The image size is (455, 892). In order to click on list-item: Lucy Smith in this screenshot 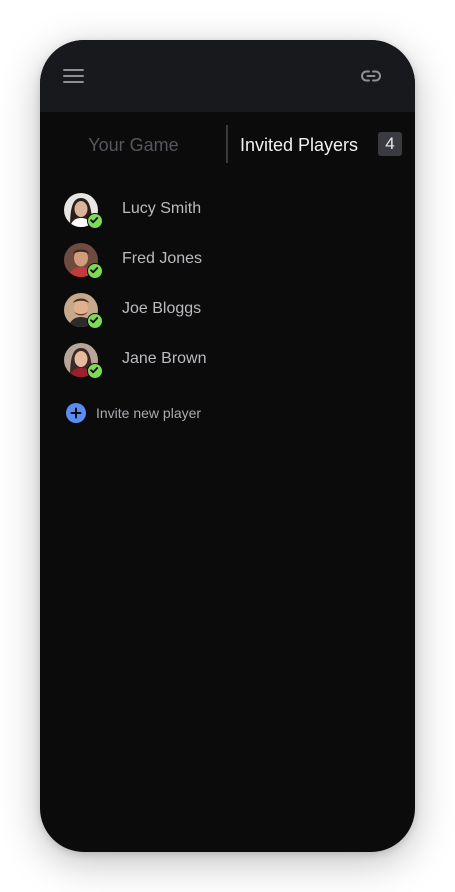, I will do `click(227, 209)`.